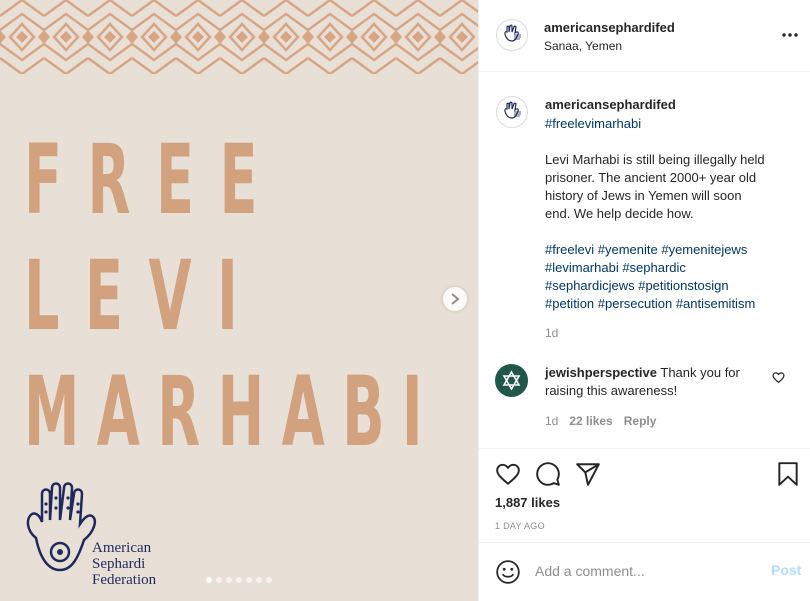 The height and width of the screenshot is (601, 810). Describe the element at coordinates (667, 286) in the screenshot. I see `caption-hashtags: #sephardicjews #petitionstosign` at that location.